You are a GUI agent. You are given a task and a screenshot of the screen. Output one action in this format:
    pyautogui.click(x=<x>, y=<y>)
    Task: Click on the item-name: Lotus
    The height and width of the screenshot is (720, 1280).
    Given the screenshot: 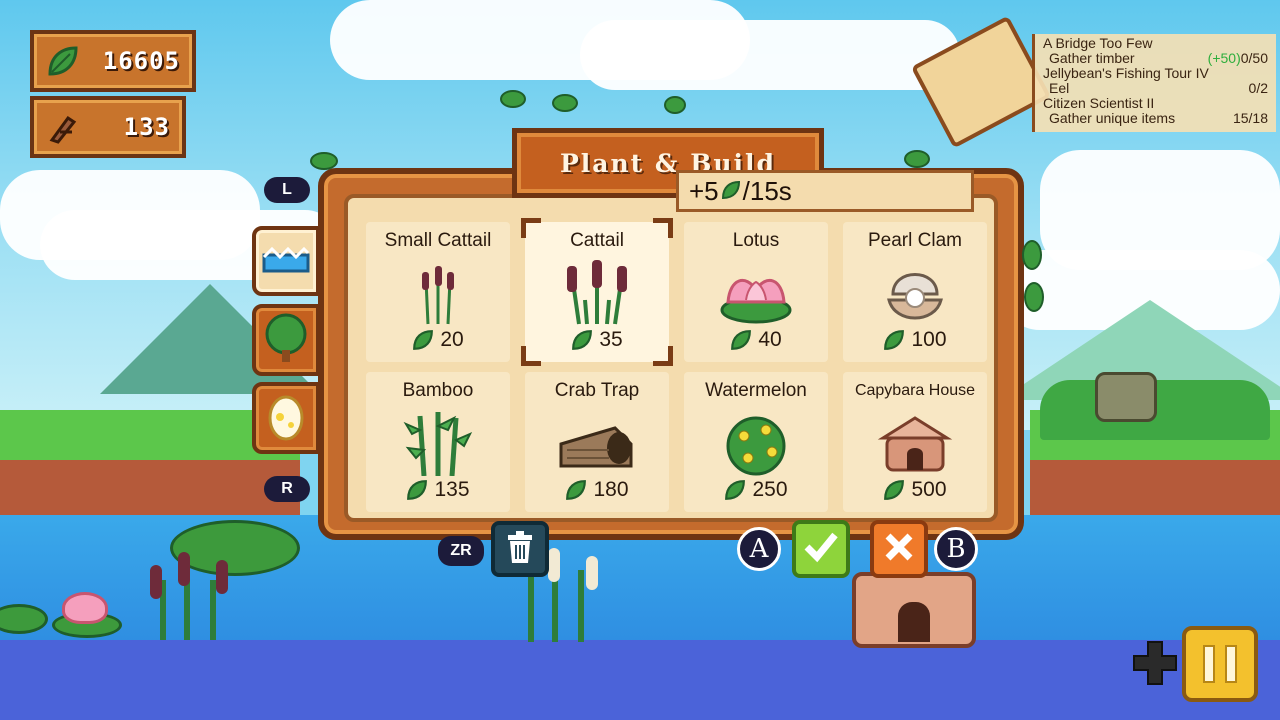 What is the action you would take?
    pyautogui.click(x=756, y=240)
    